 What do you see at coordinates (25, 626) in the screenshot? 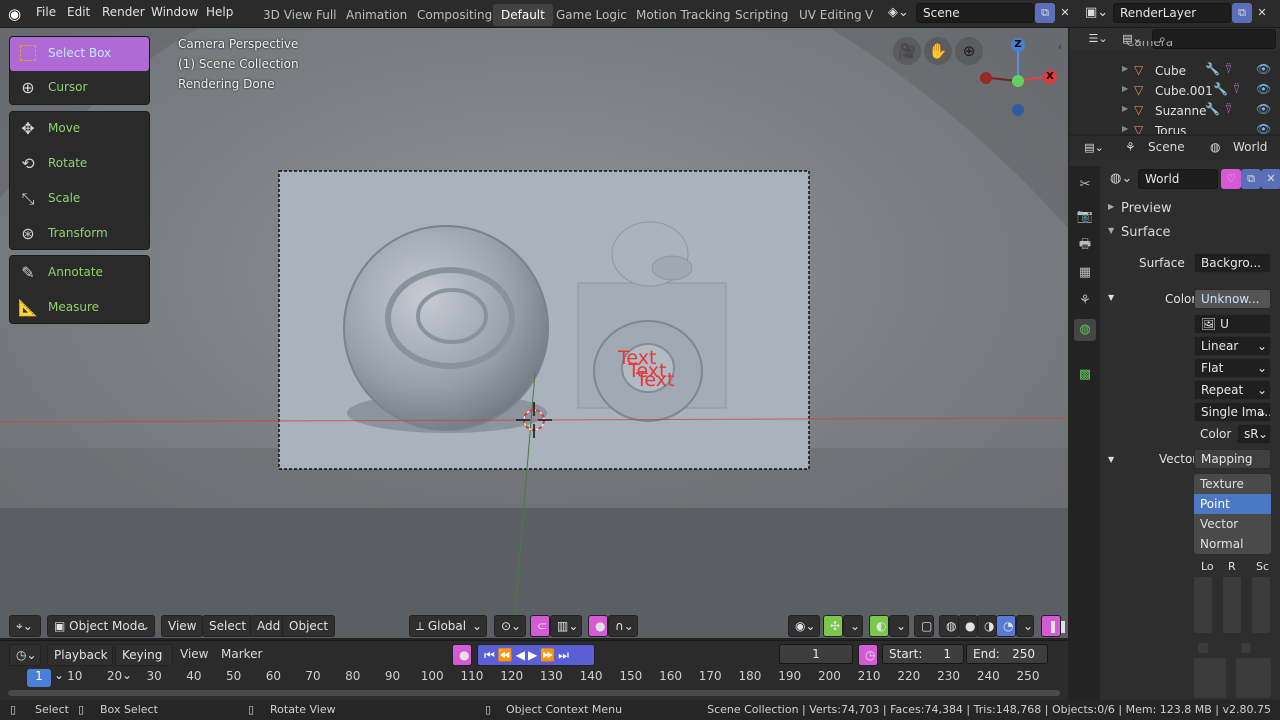
I see `editor-type-icon: ⌖⌄` at bounding box center [25, 626].